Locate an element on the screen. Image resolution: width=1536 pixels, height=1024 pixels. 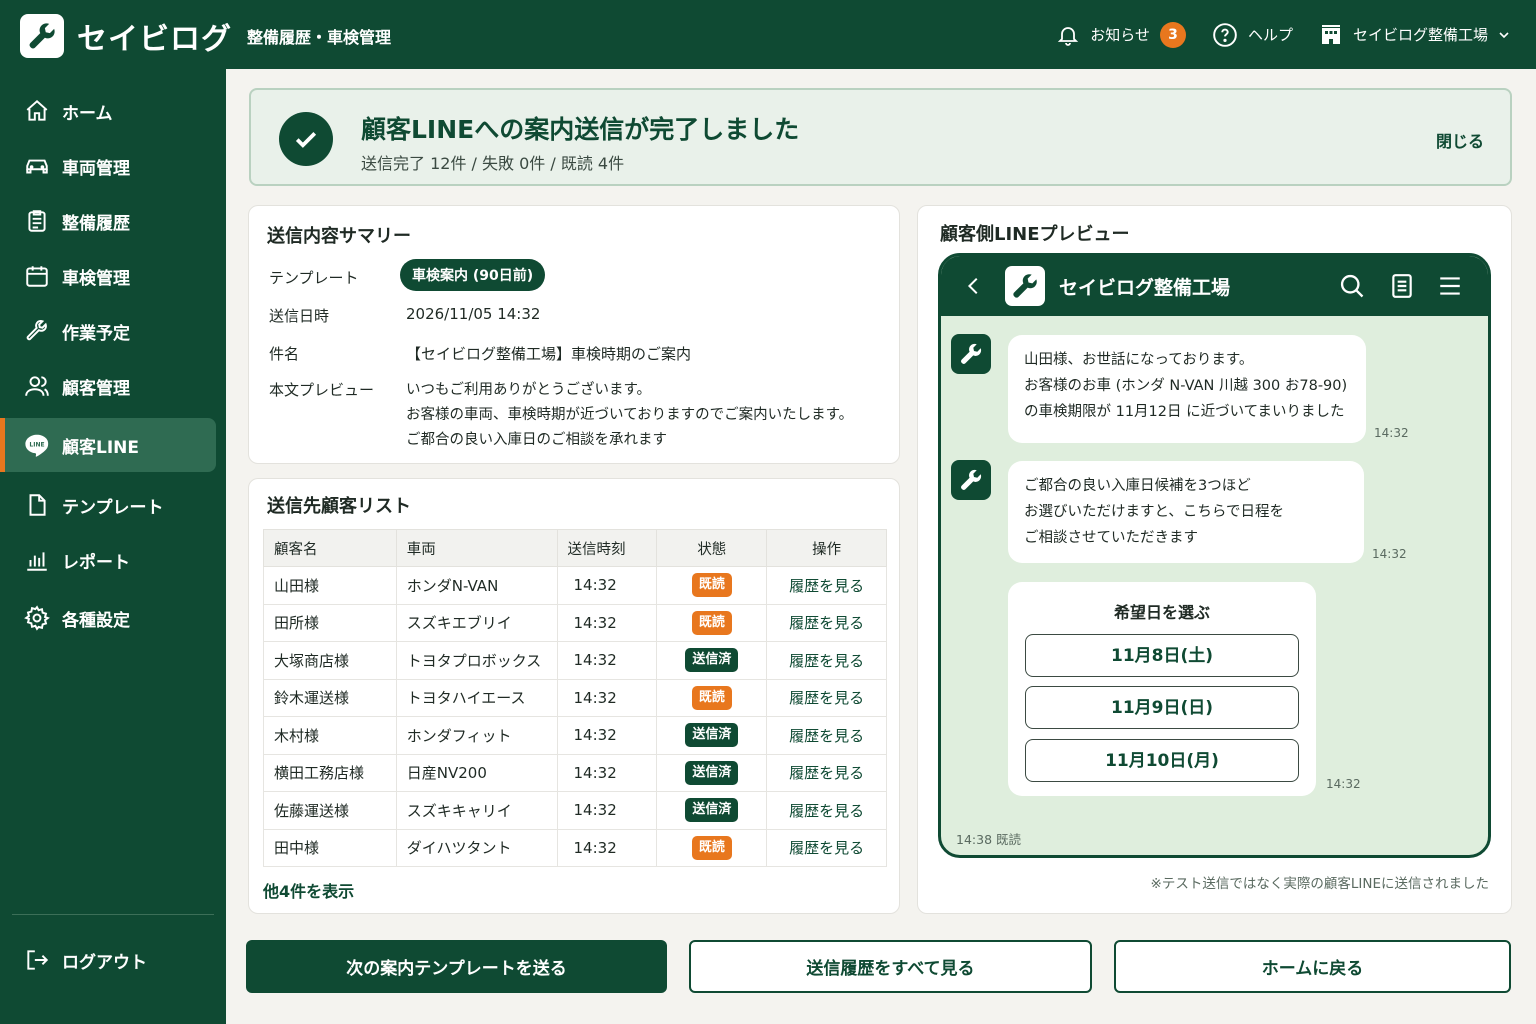
table-header-row: 顧客名 車両 送信時刻 状態 操作 is located at coordinates (575, 548).